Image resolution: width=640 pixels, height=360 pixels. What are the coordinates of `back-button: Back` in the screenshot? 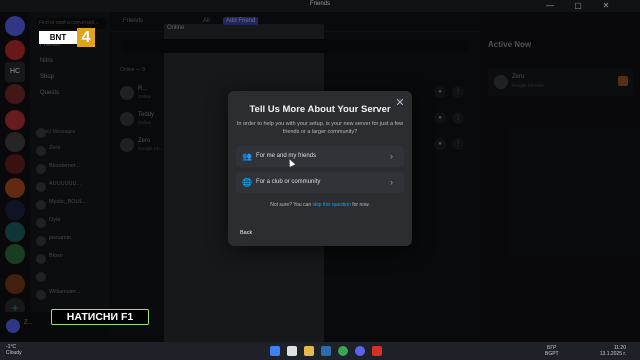 It's located at (246, 233).